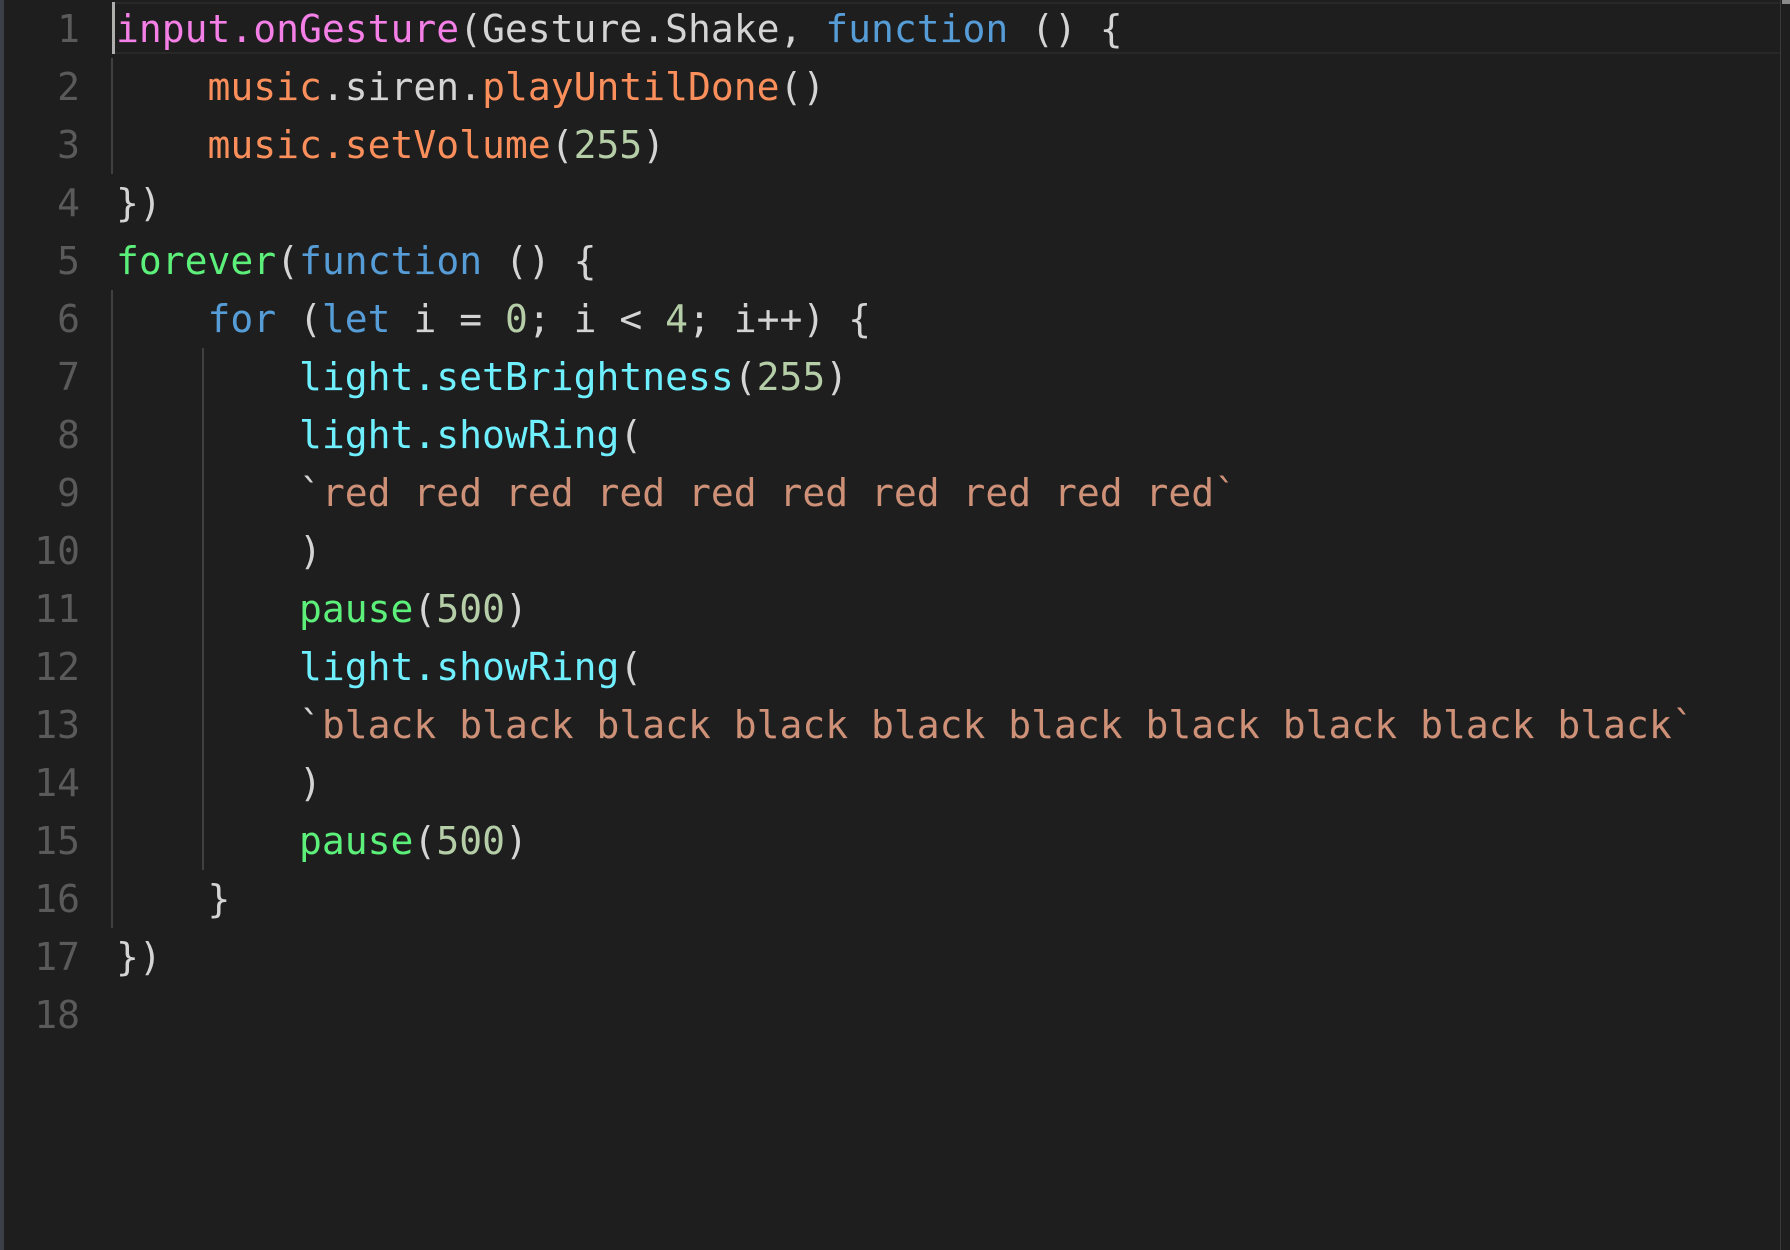 The width and height of the screenshot is (1790, 1250). Describe the element at coordinates (68, 435) in the screenshot. I see `line-number: 8` at that location.